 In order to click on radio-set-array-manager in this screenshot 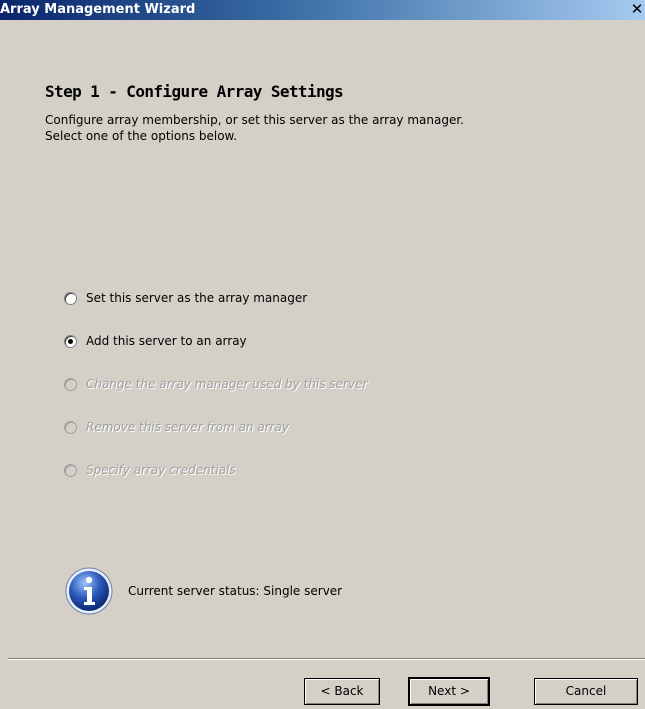, I will do `click(70, 298)`.